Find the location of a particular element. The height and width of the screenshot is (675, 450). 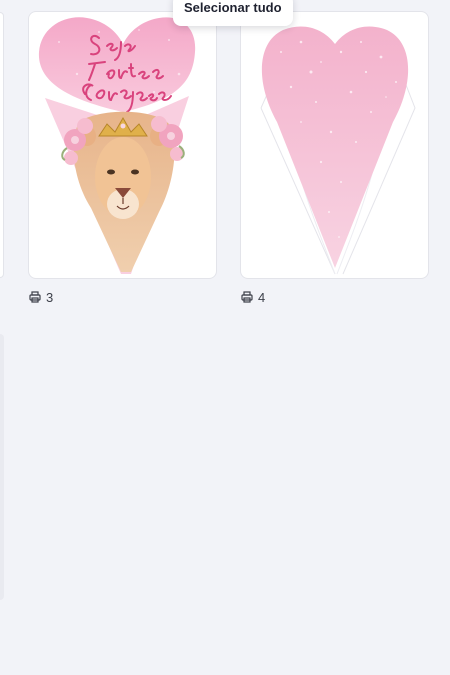

page-number: 3 is located at coordinates (50, 297).